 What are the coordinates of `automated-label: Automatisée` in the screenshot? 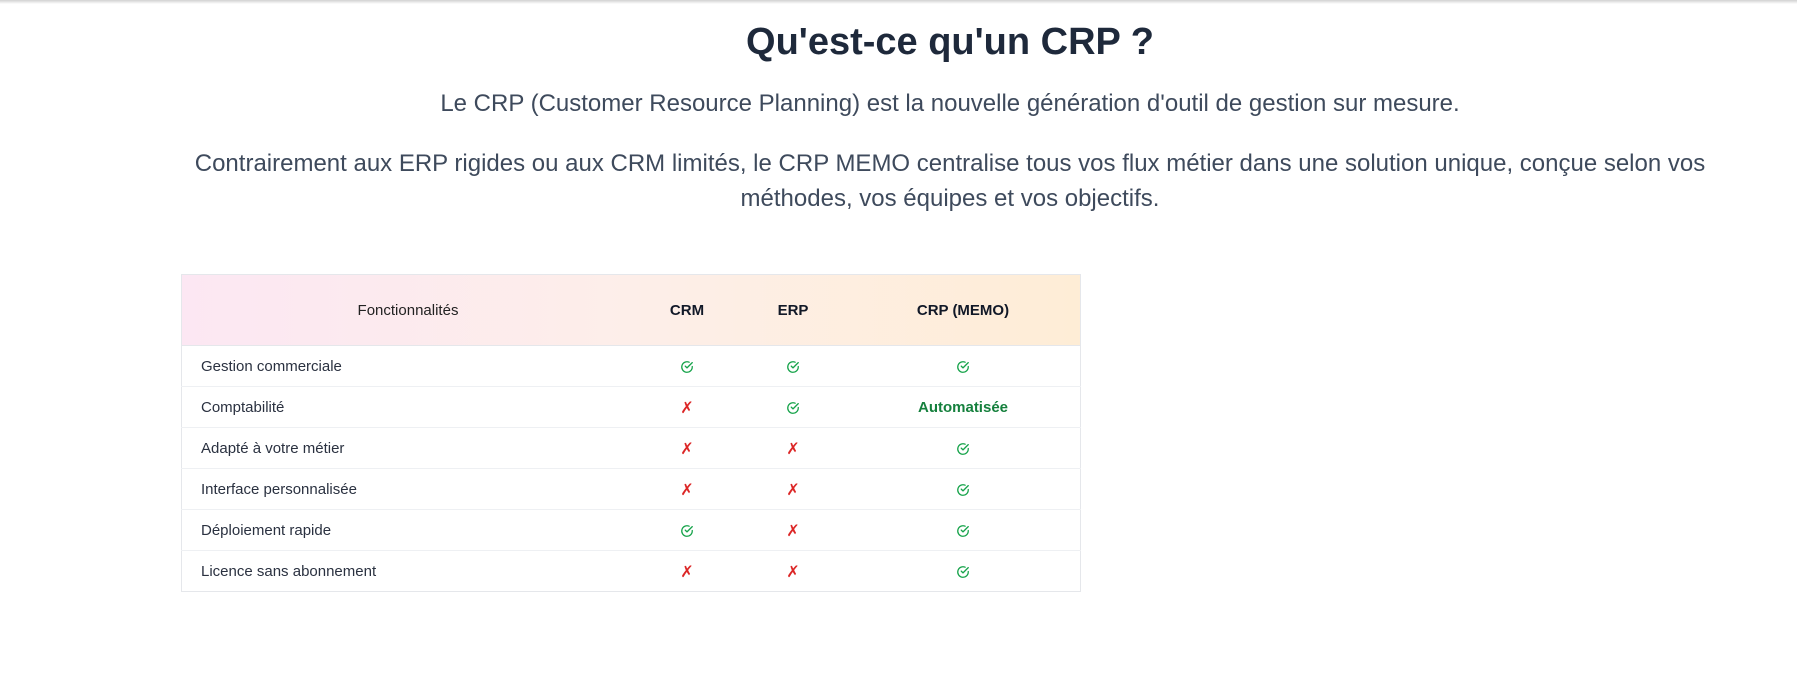 It's located at (963, 407).